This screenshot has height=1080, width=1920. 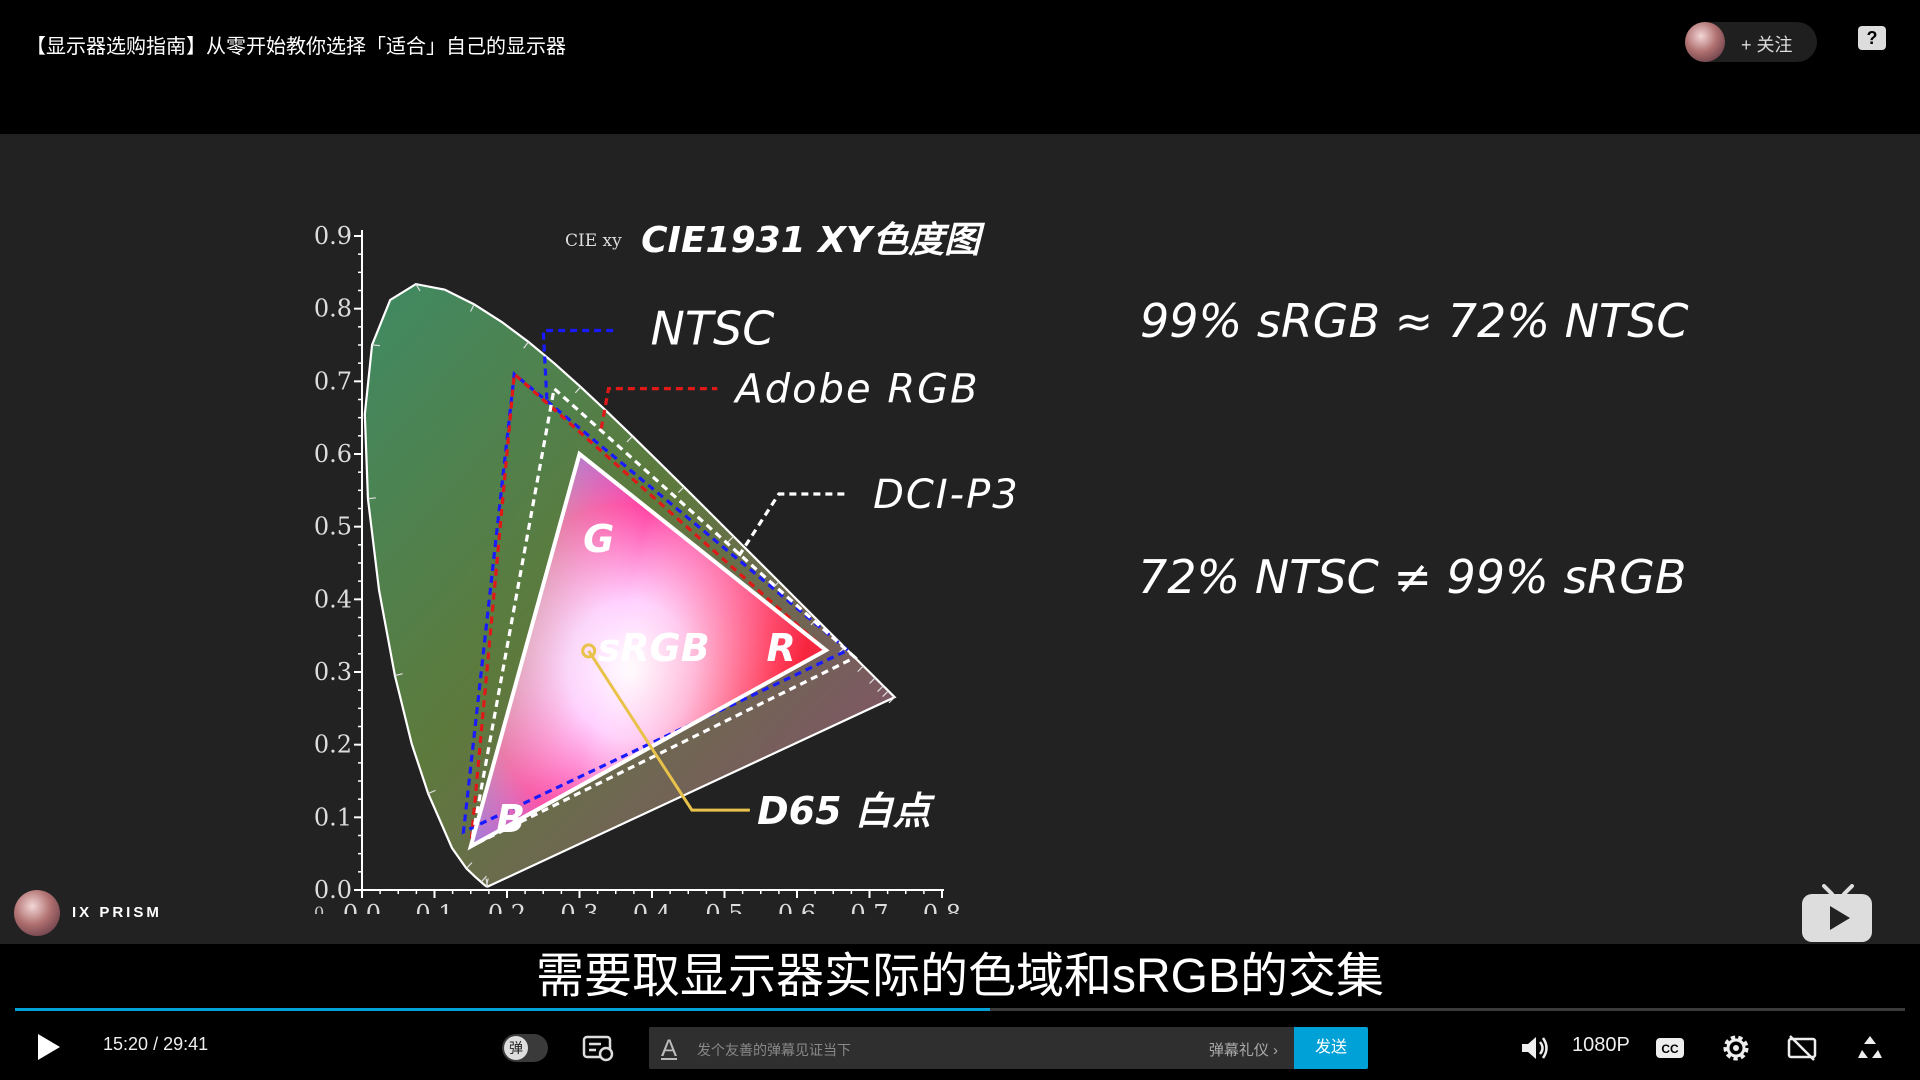 What do you see at coordinates (1534, 1048) in the screenshot?
I see `volume-icon` at bounding box center [1534, 1048].